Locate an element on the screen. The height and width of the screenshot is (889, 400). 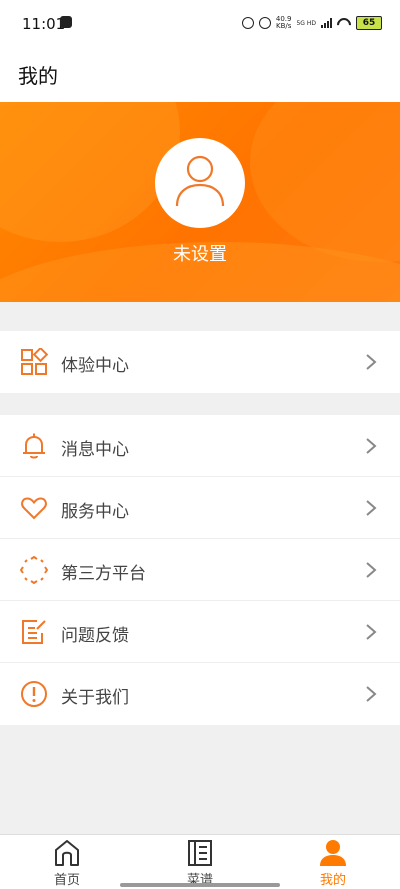
info-icon is located at coordinates (34, 694).